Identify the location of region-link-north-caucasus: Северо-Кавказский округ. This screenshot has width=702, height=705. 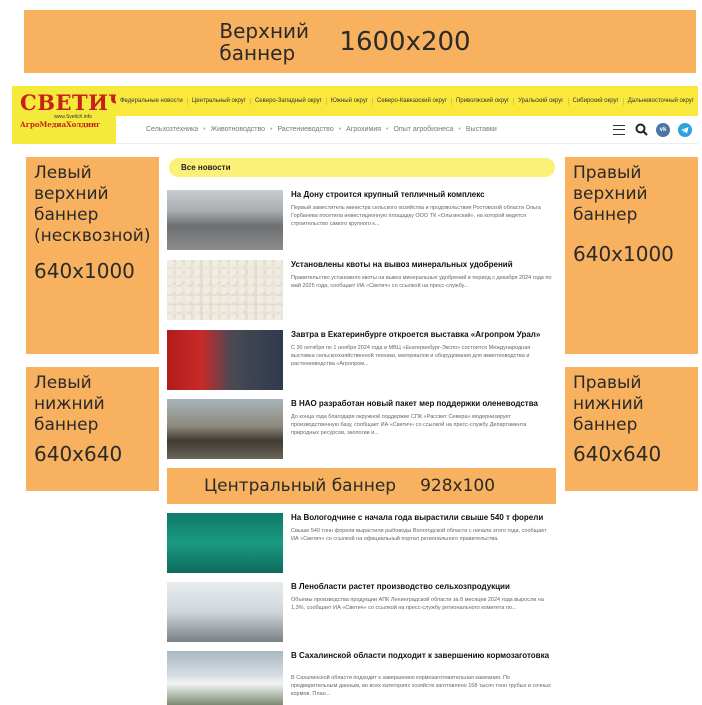
(411, 101).